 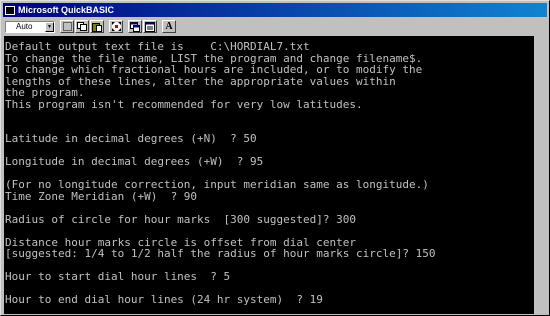 I want to click on toolbar: Auto ▼ A, so click(x=275, y=26).